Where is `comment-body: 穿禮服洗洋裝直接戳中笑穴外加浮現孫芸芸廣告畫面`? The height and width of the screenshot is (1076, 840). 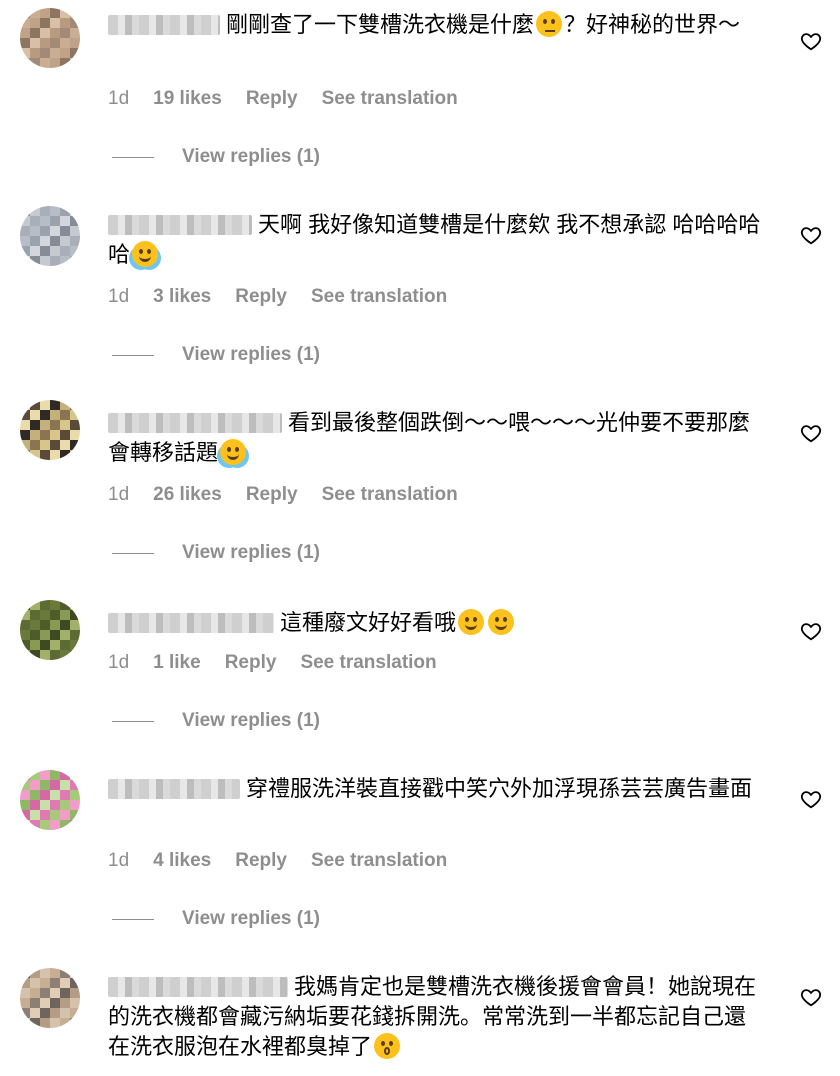
comment-body: 穿禮服洗洋裝直接戳中笑穴外加浮現孫芸芸廣告畫面 is located at coordinates (499, 788).